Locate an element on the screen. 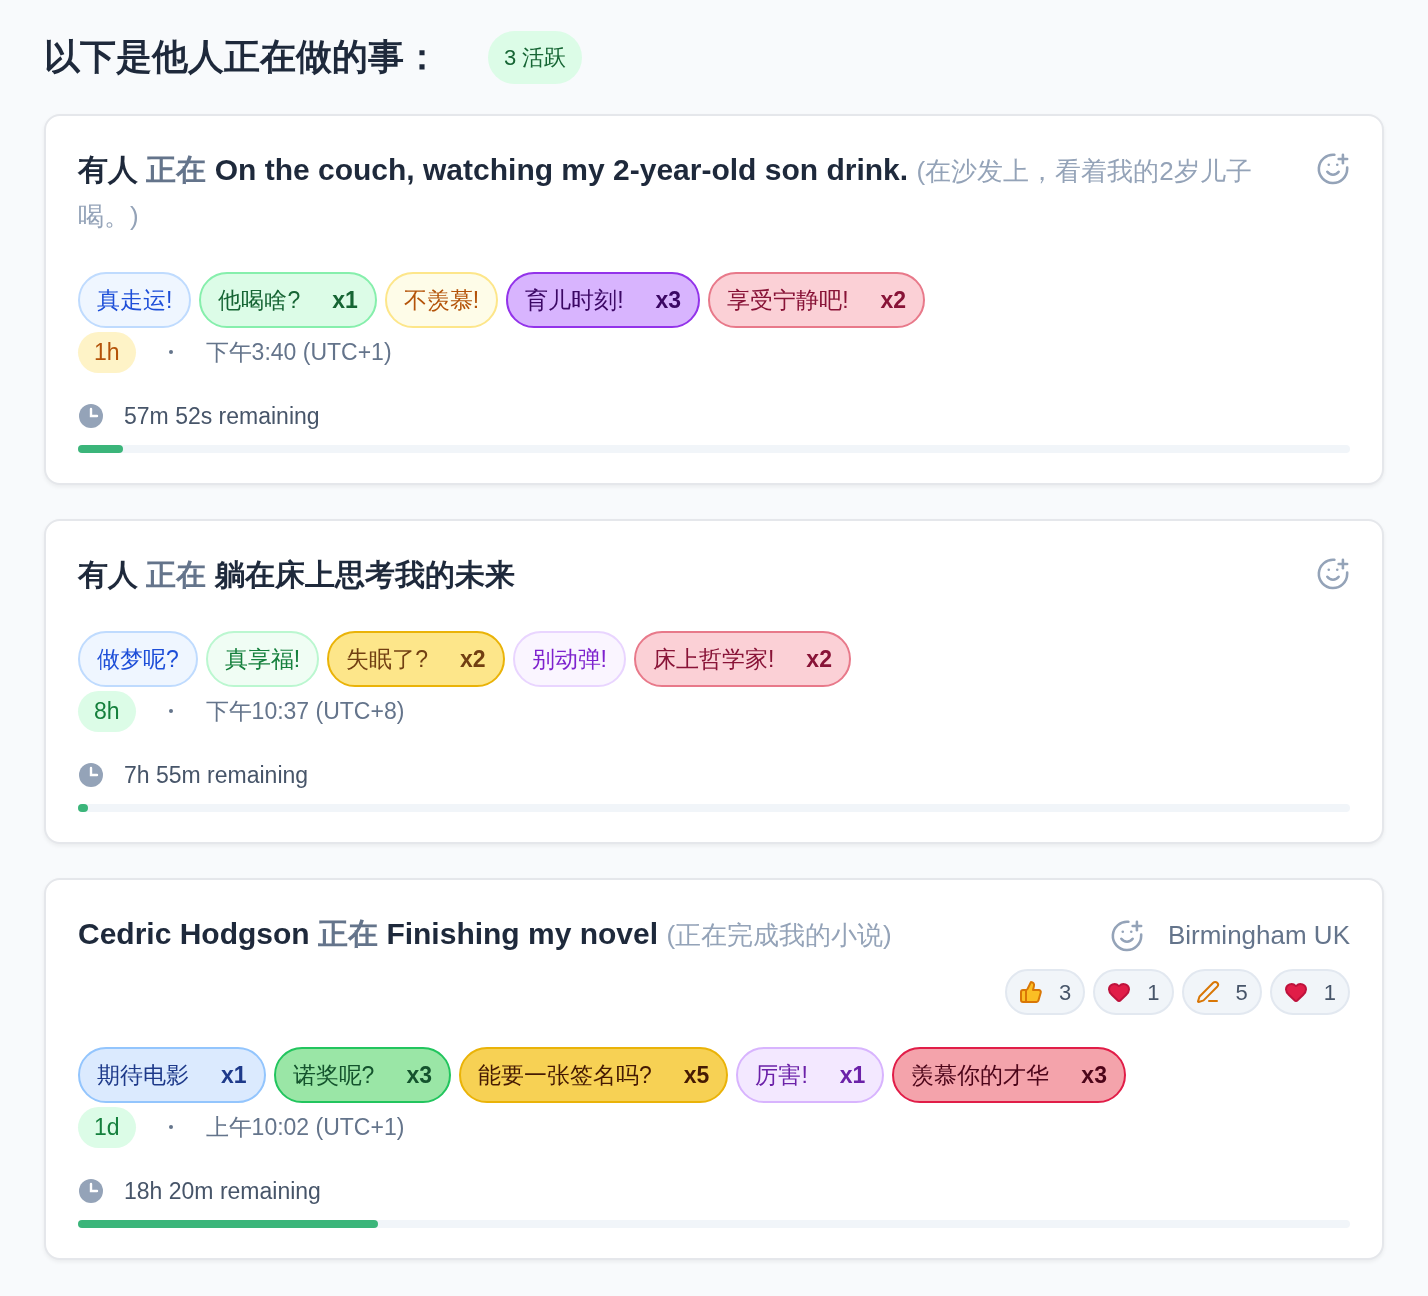 The width and height of the screenshot is (1428, 1296). location-text: Birmingham UK is located at coordinates (1258, 935).